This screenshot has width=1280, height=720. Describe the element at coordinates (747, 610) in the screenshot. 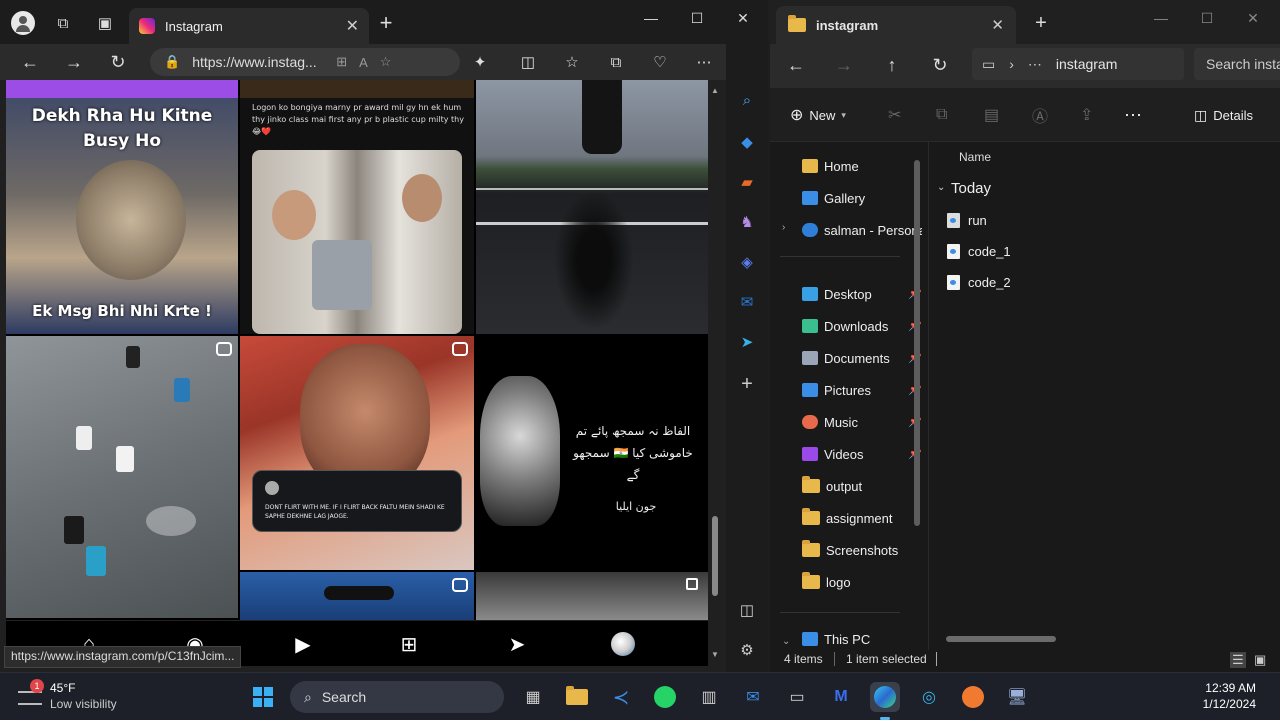

I see `hide-sidebar-icon: ◫` at that location.